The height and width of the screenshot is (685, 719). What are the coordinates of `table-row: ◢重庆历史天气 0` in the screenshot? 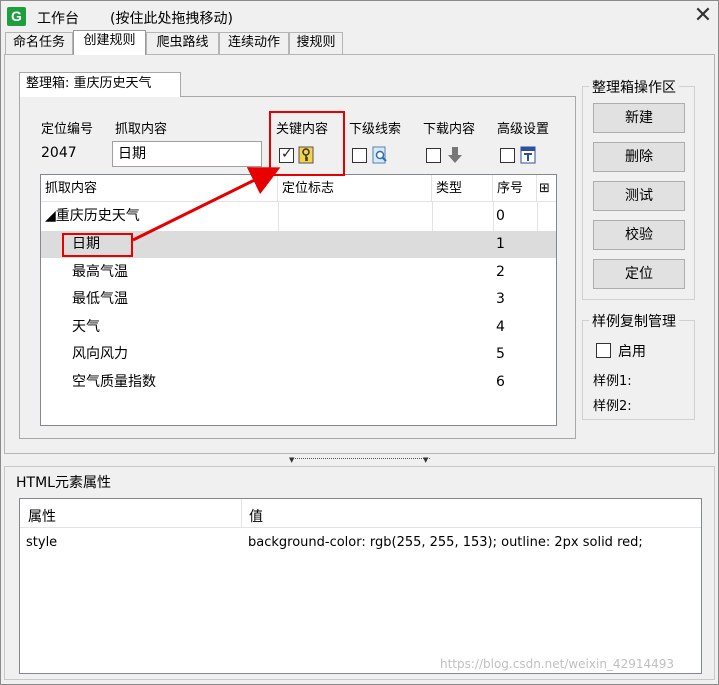 It's located at (298, 216).